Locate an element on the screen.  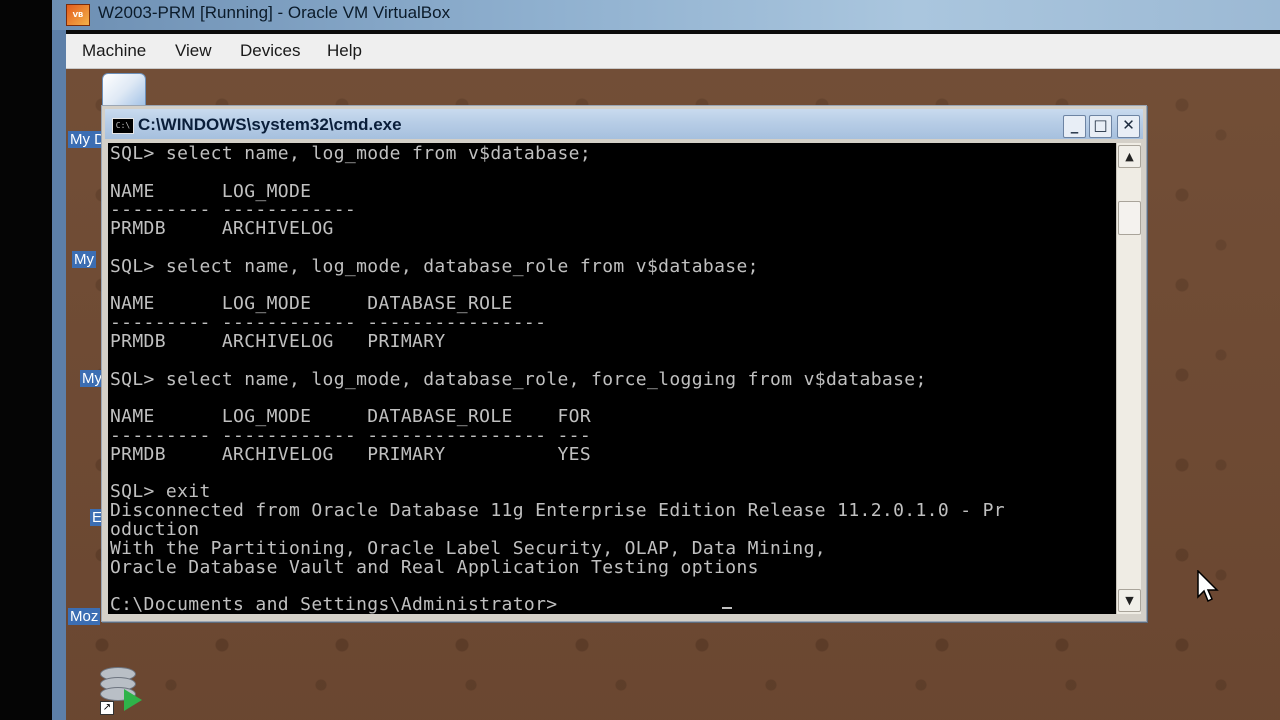
database-shortcut-icon: ↗ is located at coordinates (121, 691).